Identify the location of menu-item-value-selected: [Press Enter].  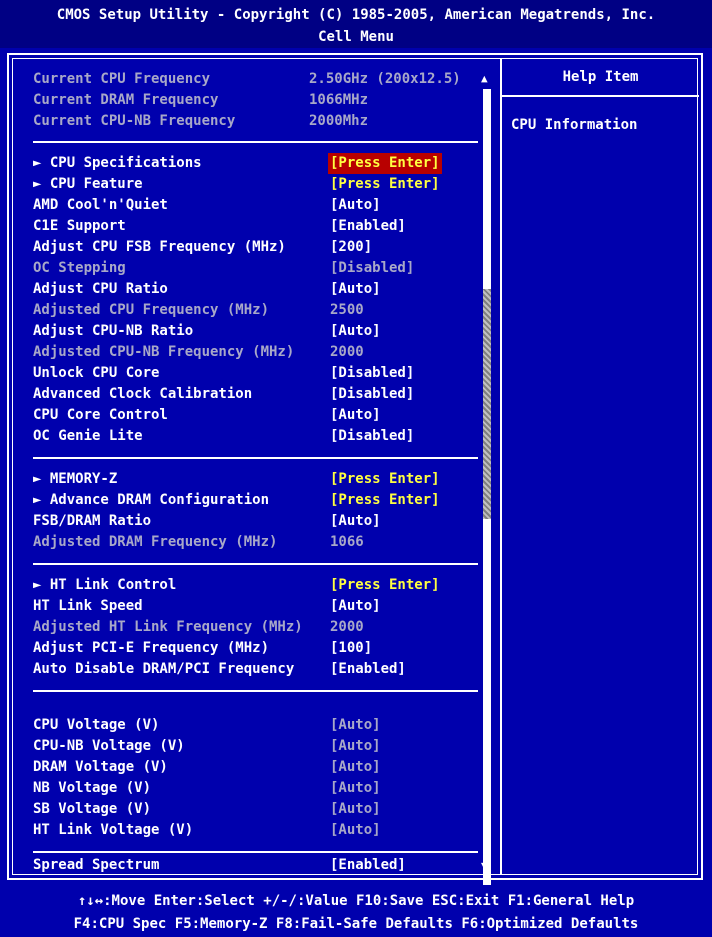
(385, 163).